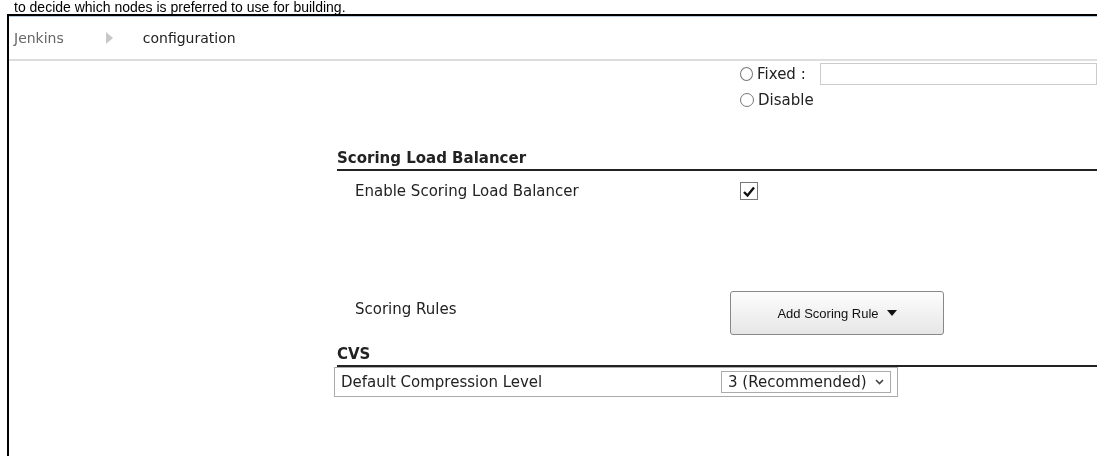  I want to click on checkbox, so click(749, 191).